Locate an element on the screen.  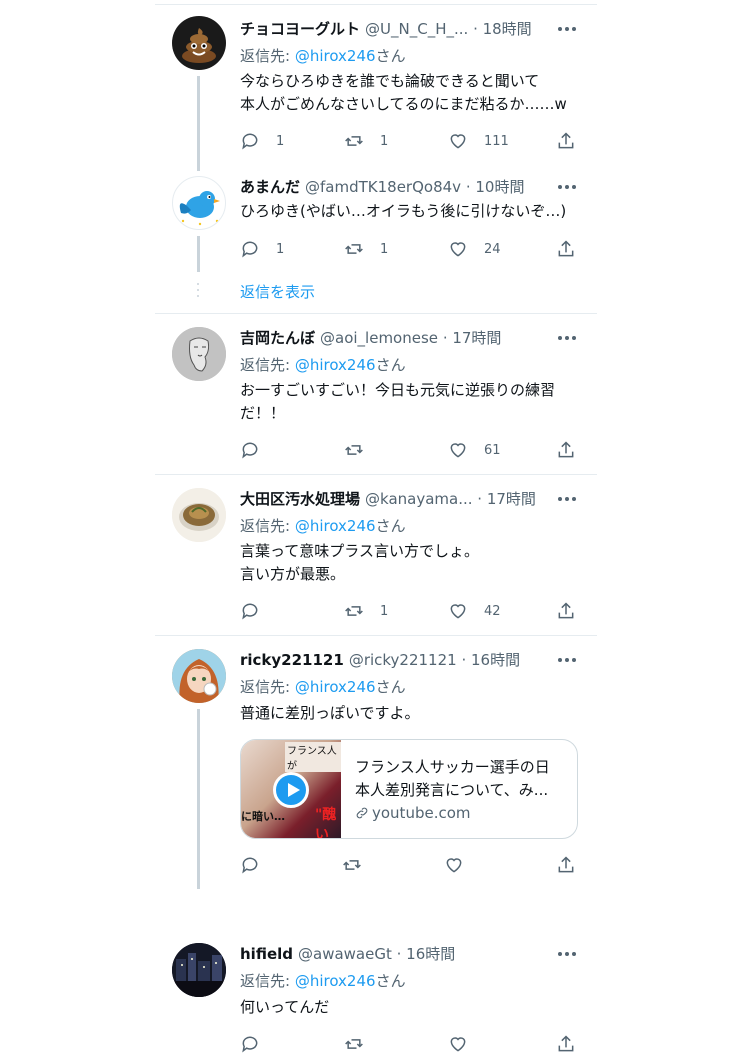
share-icon is located at coordinates (566, 1043).